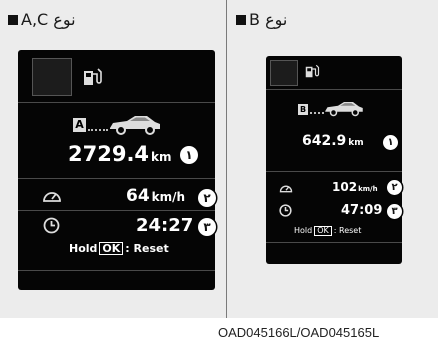 This screenshot has height=346, width=438. I want to click on elapsed-time: 24:27, so click(165, 225).